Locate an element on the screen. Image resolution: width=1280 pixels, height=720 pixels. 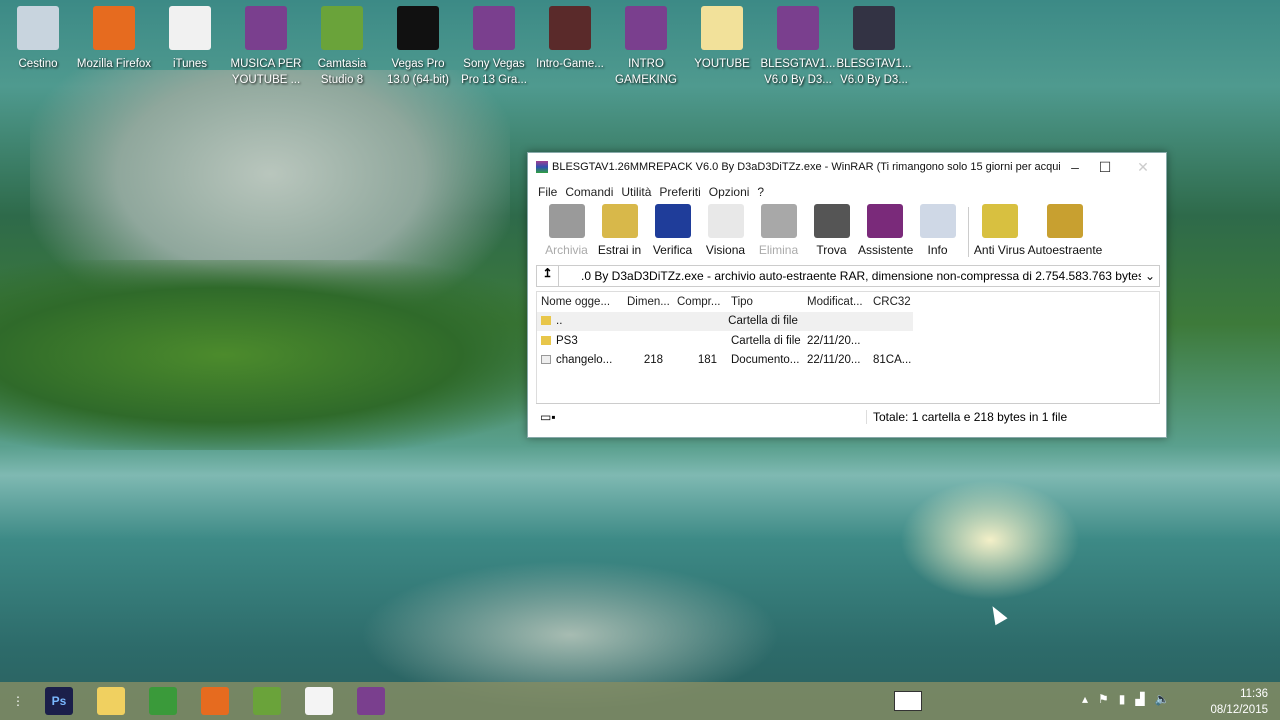
touch-keyboard-icon is located at coordinates (908, 701).